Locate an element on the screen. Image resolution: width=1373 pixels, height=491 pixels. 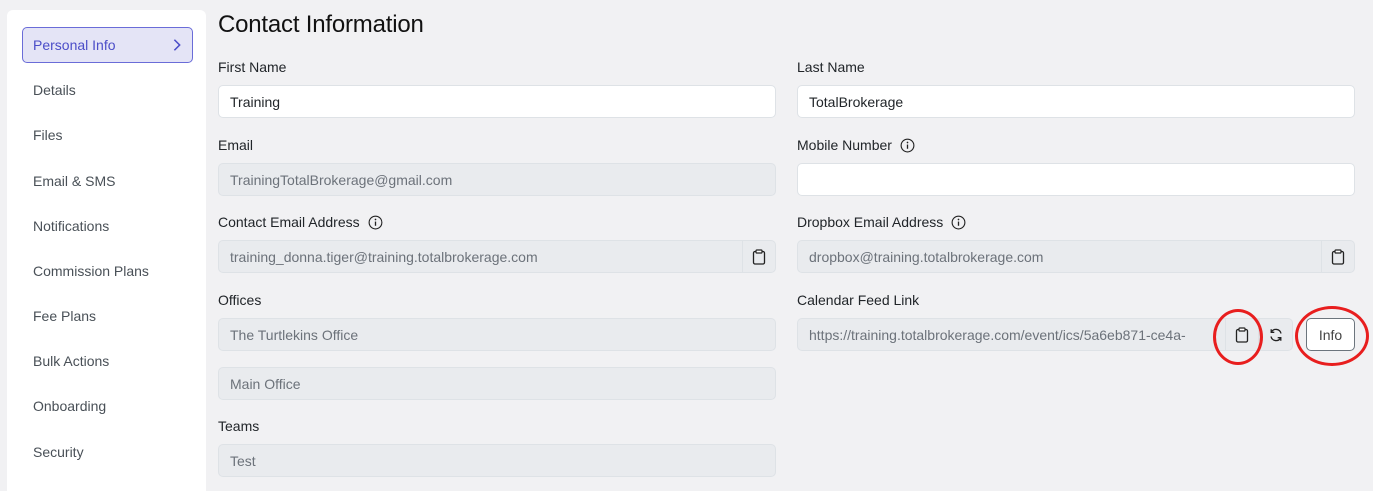
mobile-number-label: Mobile Number is located at coordinates (856, 145).